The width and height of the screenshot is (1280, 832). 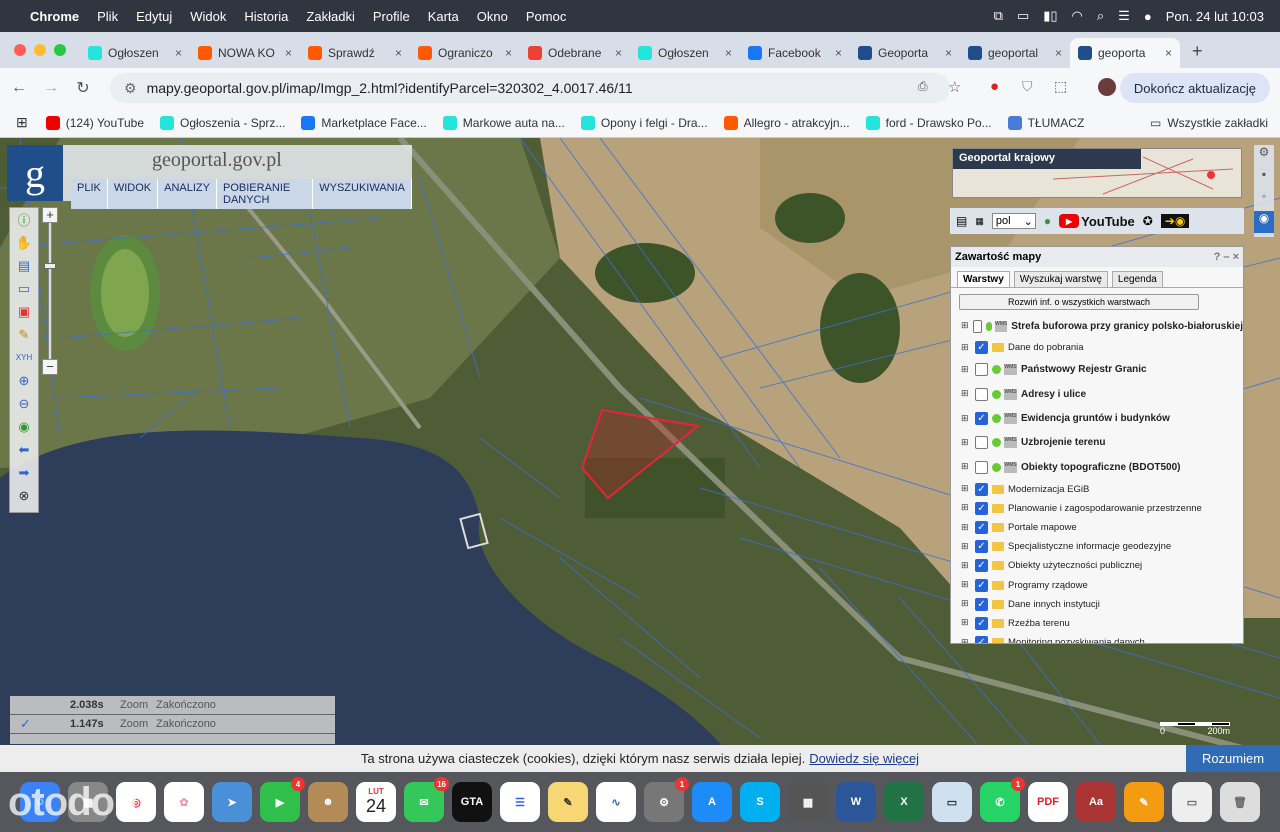 I want to click on layer-row: ⊞ WMS Obiekty topograficzne (BDOT500), so click(x=1097, y=467).